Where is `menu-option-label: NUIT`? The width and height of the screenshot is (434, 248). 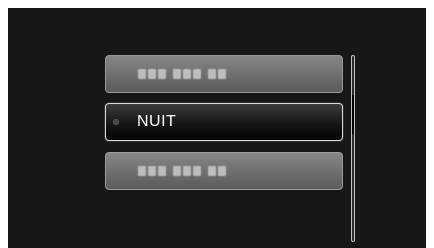
menu-option-label: NUIT is located at coordinates (157, 121).